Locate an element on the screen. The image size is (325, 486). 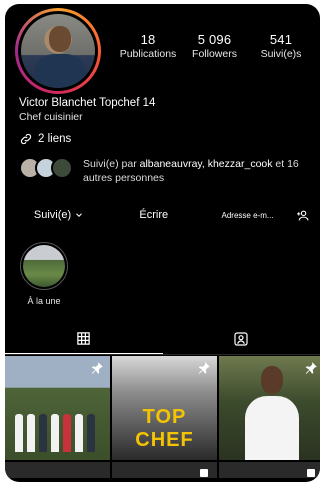
suggest-people-button is located at coordinates (302, 215).